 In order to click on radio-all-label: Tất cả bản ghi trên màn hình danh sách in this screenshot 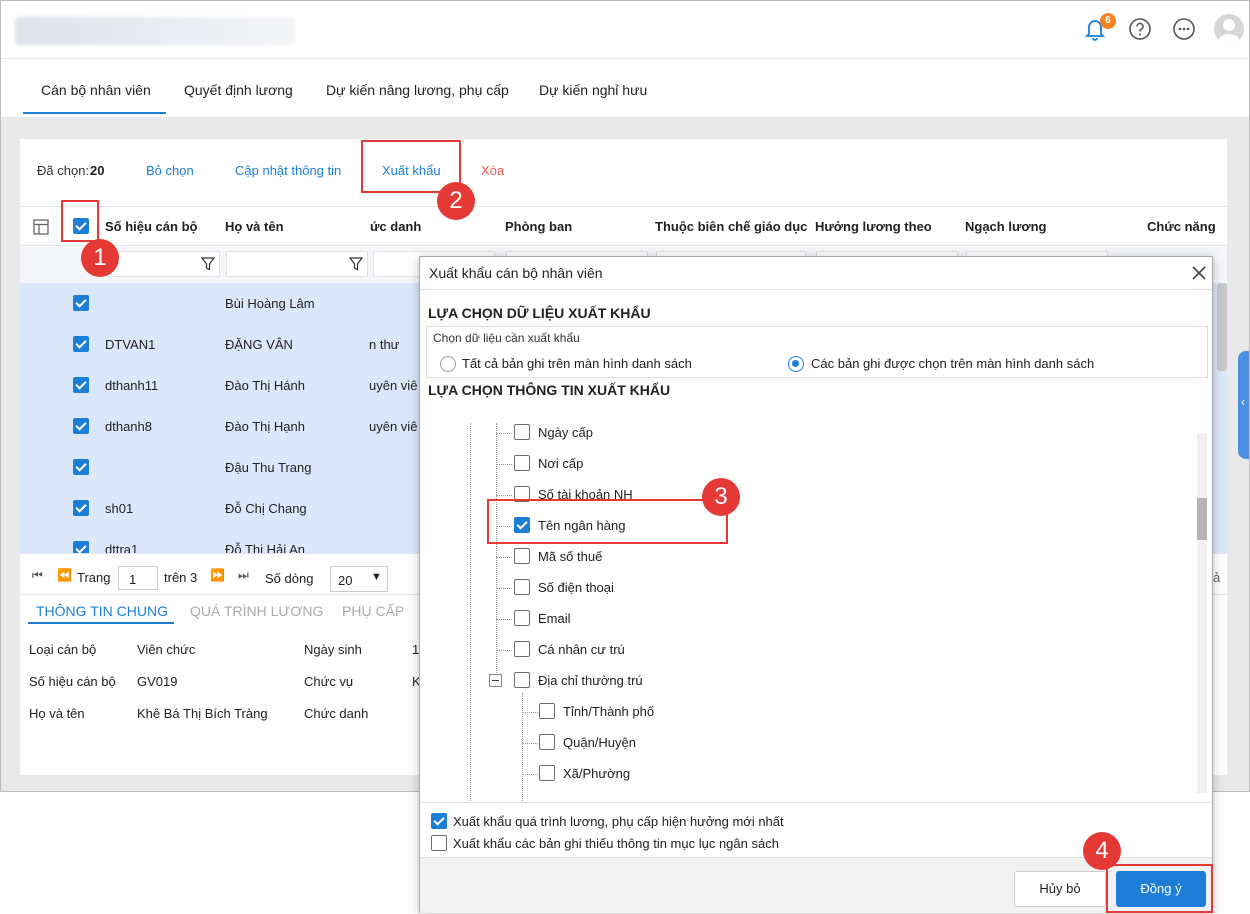, I will do `click(577, 363)`.